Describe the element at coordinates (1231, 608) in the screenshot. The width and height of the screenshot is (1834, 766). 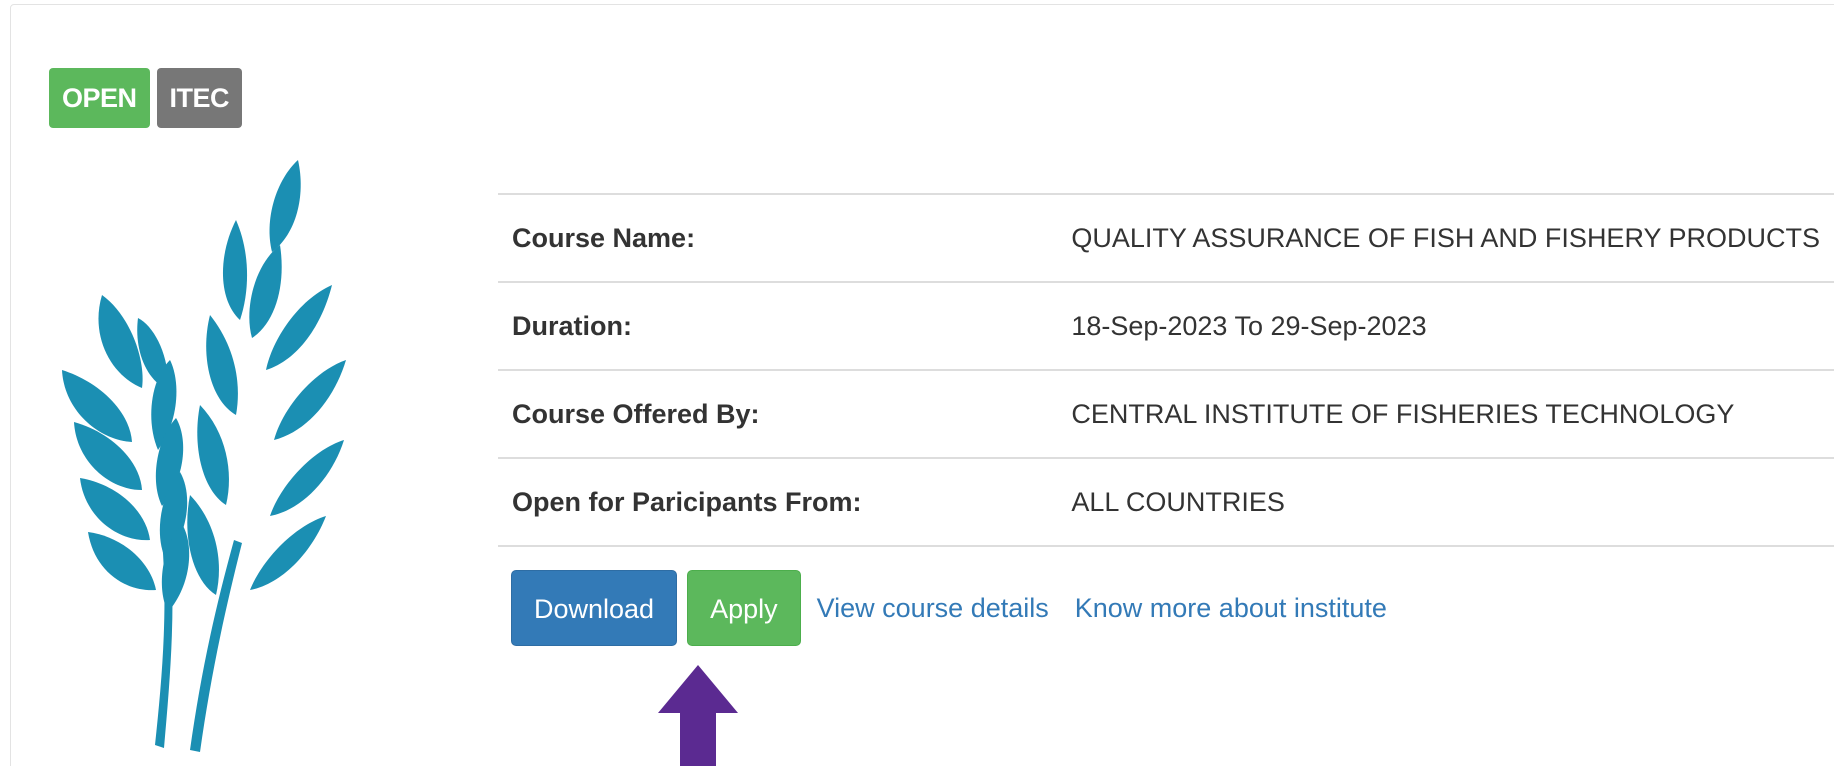
I see `know-more-institute-link: Know more about institute` at that location.